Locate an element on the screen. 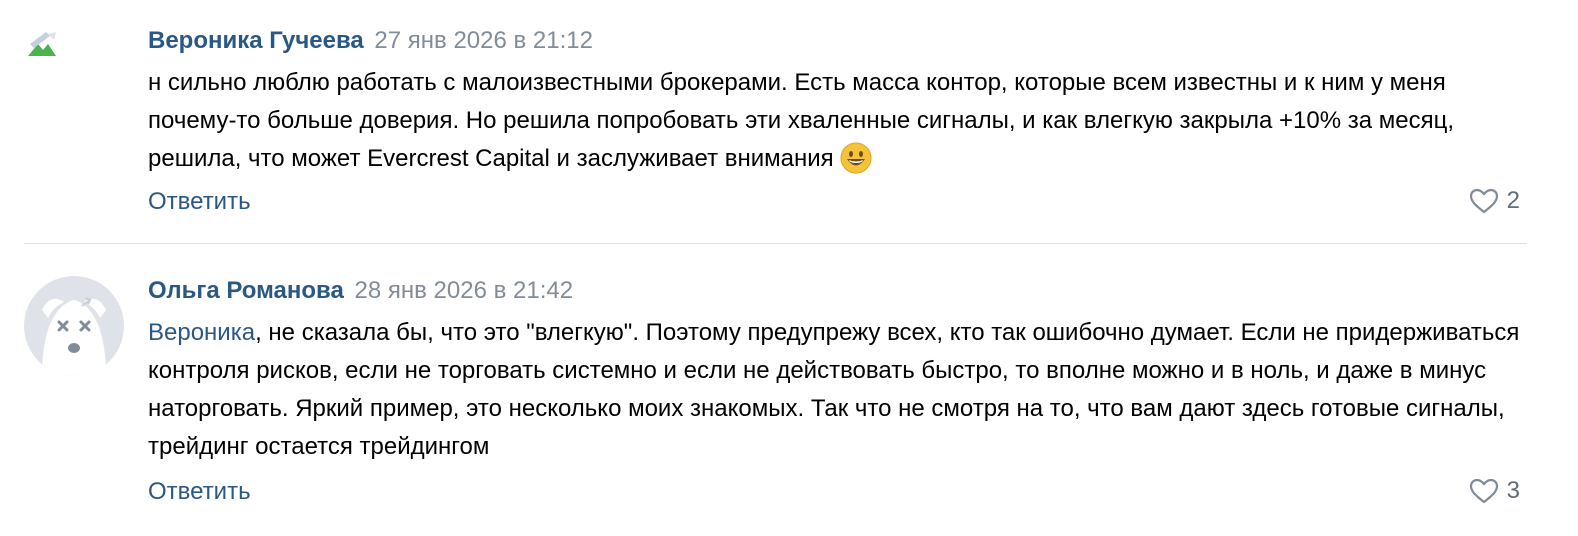 This screenshot has width=1578, height=536. comment-header: Вероника Гучеева 27 янв 2026 в 21:12 is located at coordinates (370, 41).